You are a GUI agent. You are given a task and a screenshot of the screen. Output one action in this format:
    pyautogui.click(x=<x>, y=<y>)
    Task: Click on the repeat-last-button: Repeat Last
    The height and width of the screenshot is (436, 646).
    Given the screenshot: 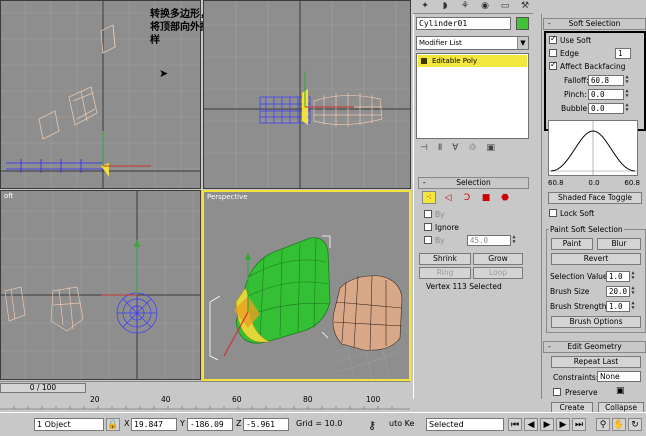 What is the action you would take?
    pyautogui.click(x=596, y=362)
    